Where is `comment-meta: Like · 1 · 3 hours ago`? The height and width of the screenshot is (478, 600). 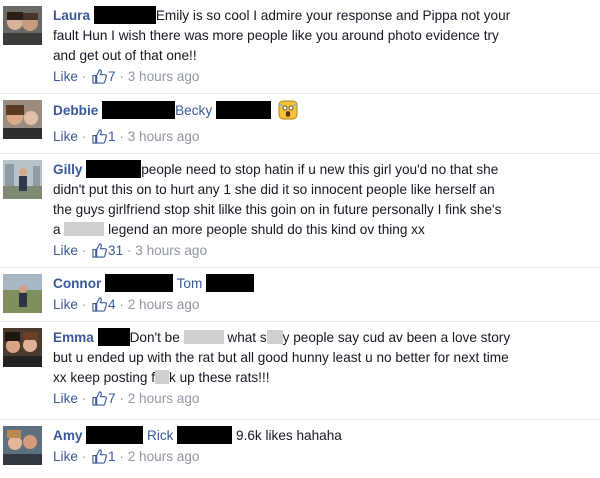 comment-meta: Like · 1 · 3 hours ago is located at coordinates (321, 138).